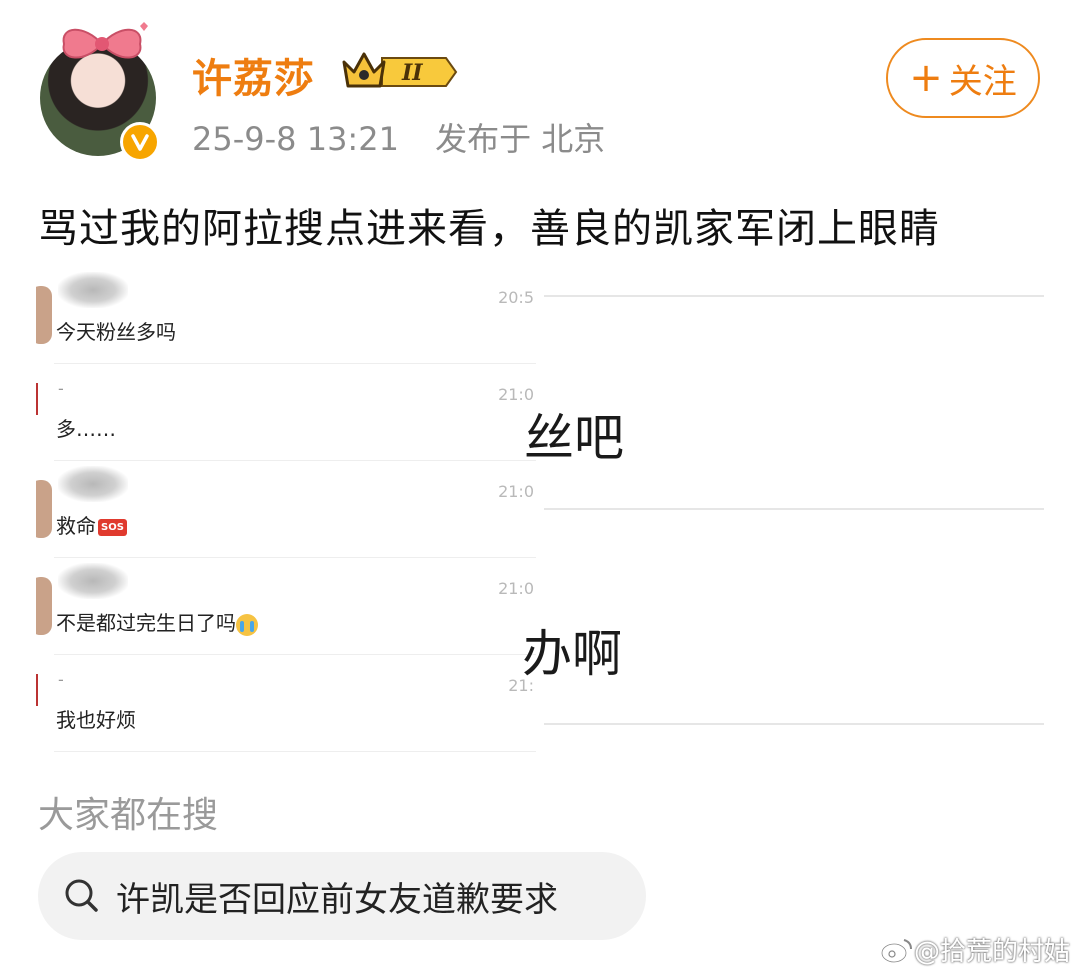 The width and height of the screenshot is (1080, 974). I want to click on search-suggestion-text: 许凯是否回应前女友道歉要求, so click(337, 899).